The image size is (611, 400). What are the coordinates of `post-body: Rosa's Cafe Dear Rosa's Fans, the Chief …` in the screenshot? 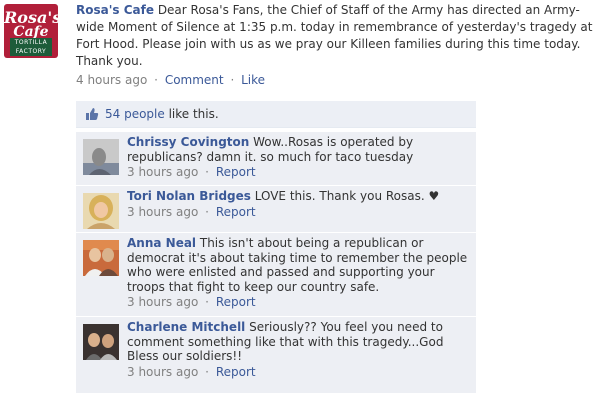 It's located at (341, 36).